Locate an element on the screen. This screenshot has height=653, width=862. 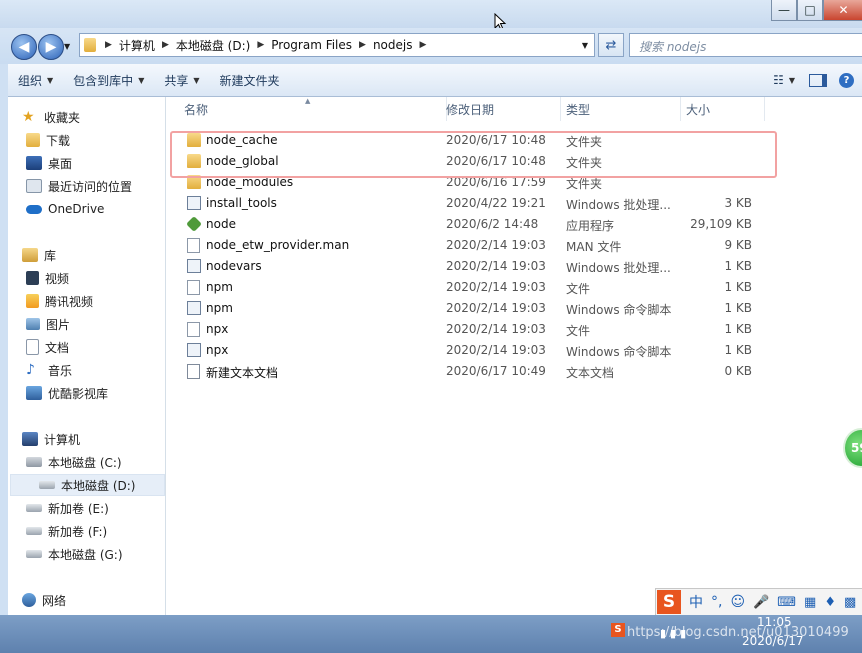
close-button: ✕ is located at coordinates (842, 10).